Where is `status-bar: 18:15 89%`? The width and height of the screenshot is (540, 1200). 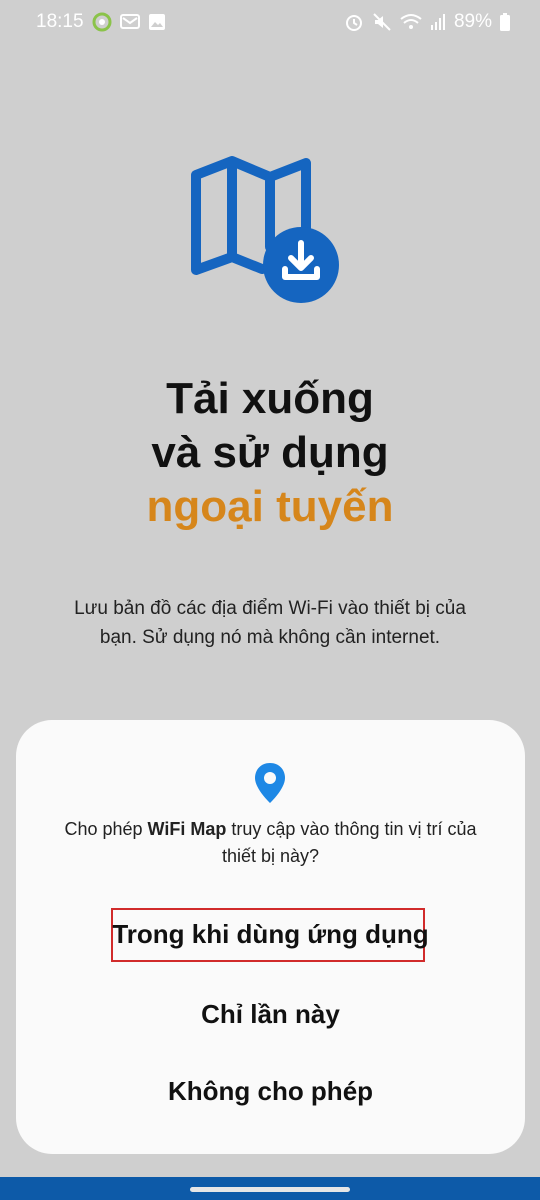
status-bar: 18:15 89% is located at coordinates (270, 22).